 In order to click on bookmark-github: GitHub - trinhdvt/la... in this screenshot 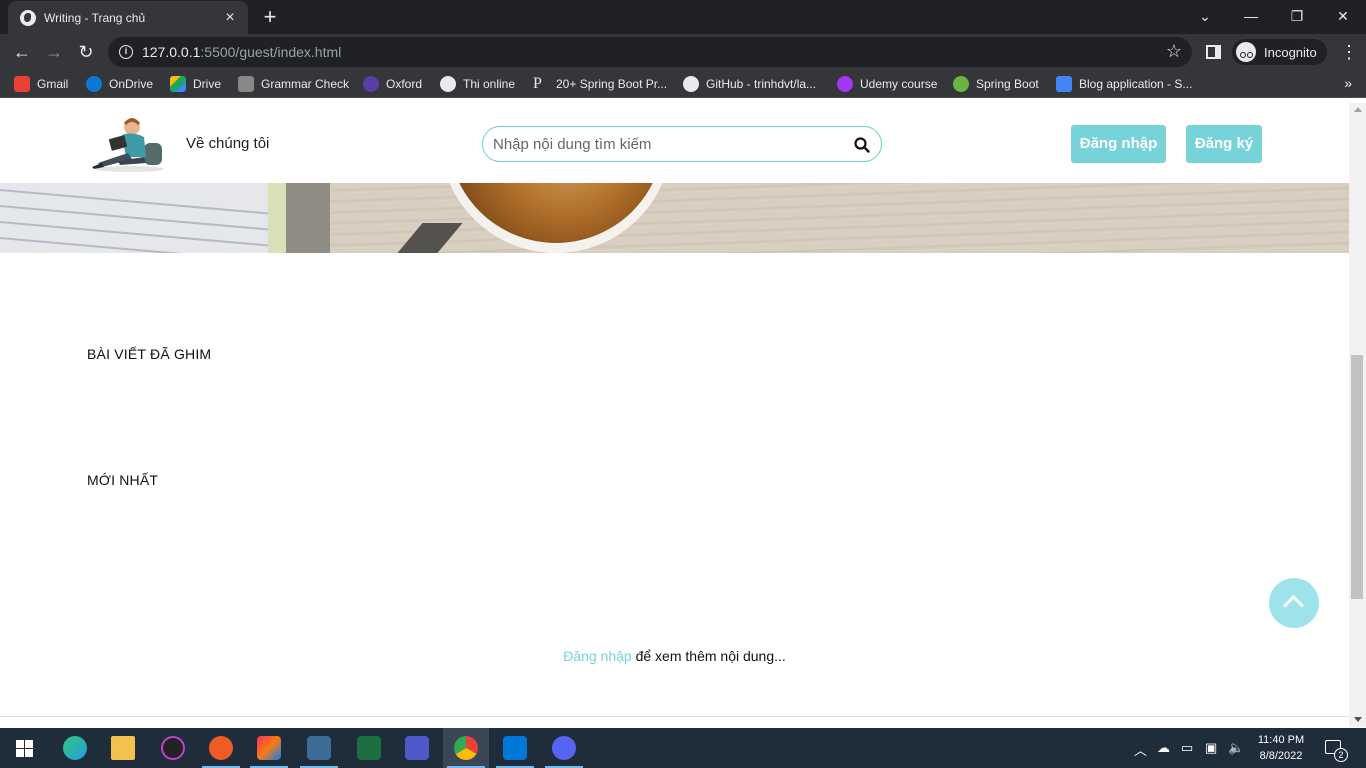, I will do `click(749, 84)`.